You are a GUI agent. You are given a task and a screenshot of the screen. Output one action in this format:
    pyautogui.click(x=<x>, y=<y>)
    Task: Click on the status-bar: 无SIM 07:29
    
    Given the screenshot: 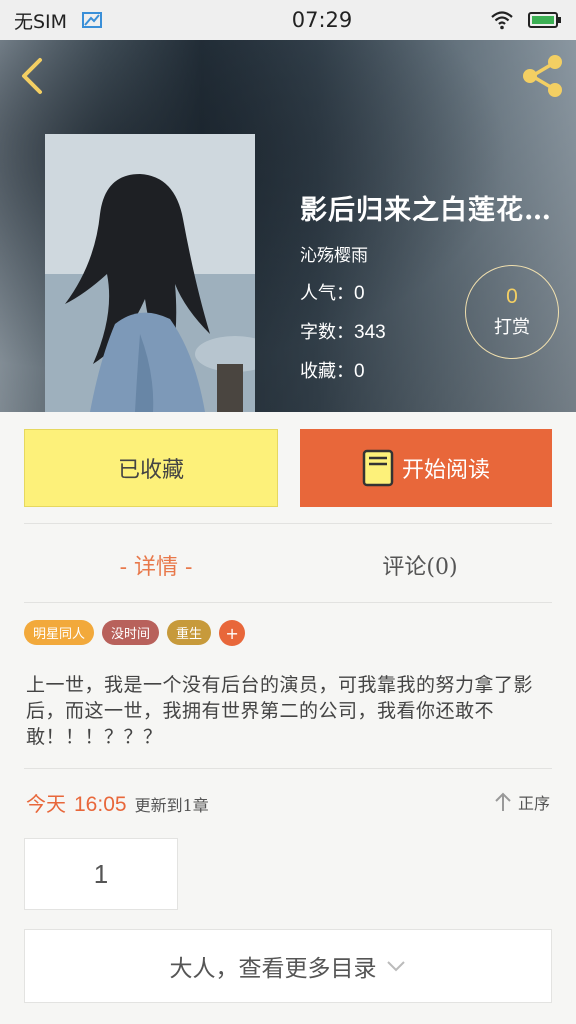 What is the action you would take?
    pyautogui.click(x=288, y=20)
    